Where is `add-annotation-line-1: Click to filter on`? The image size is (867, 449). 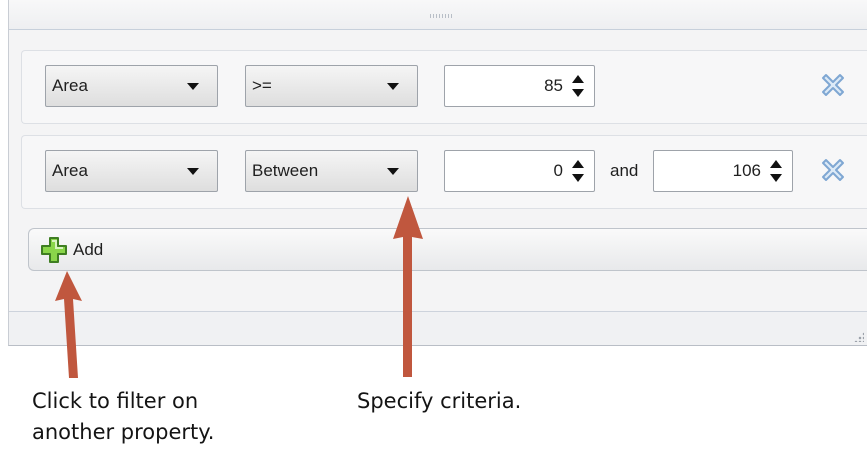
add-annotation-line-1: Click to filter on is located at coordinates (115, 401).